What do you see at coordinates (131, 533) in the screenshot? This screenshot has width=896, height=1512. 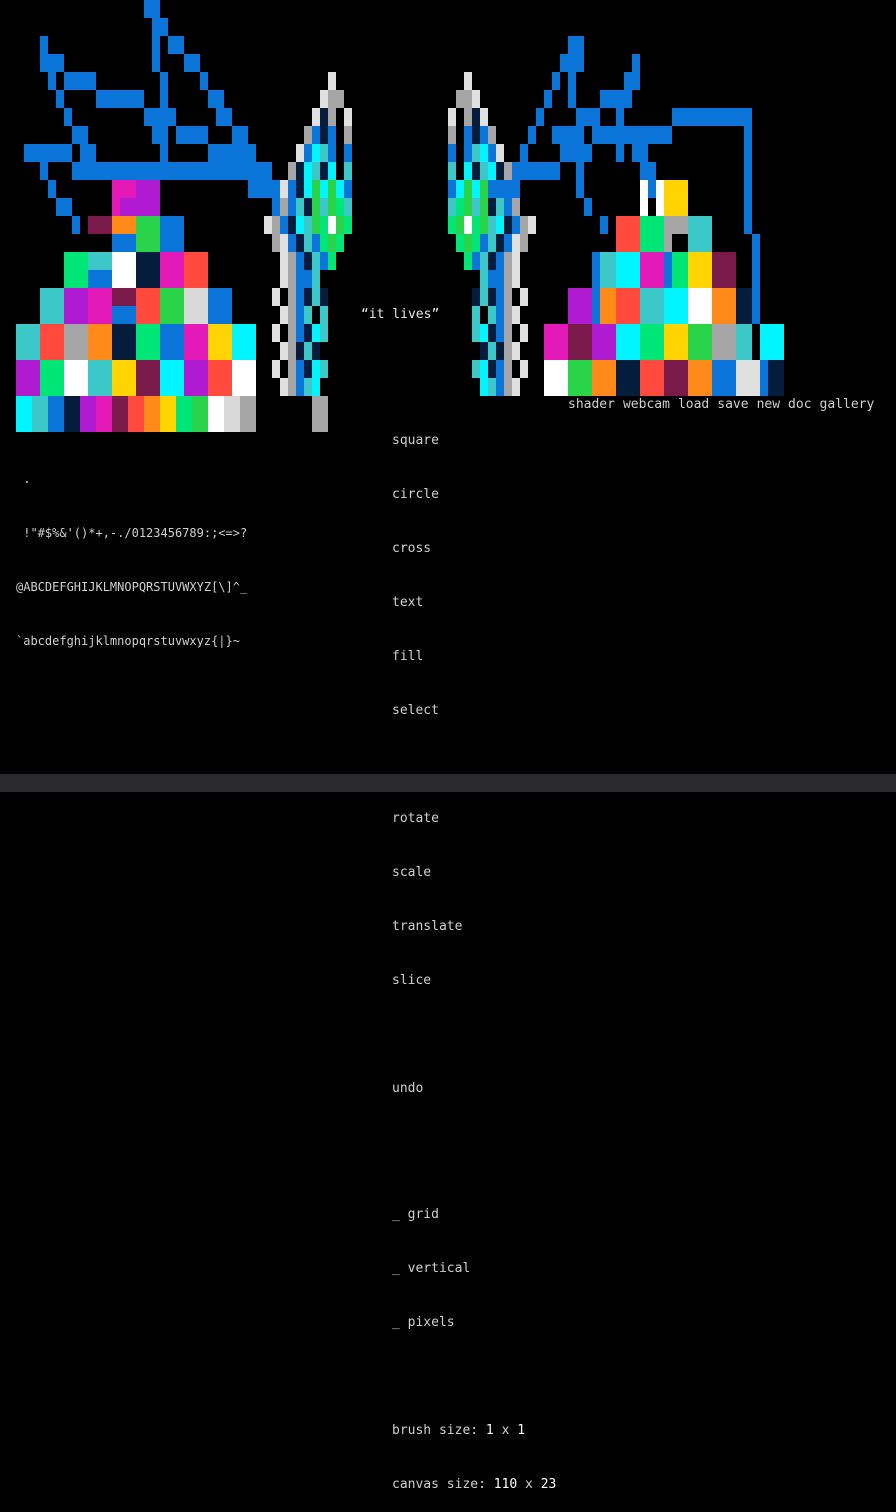 I see `palette-row: !"#$%&'()*+,-./0123456789:;<=>?` at bounding box center [131, 533].